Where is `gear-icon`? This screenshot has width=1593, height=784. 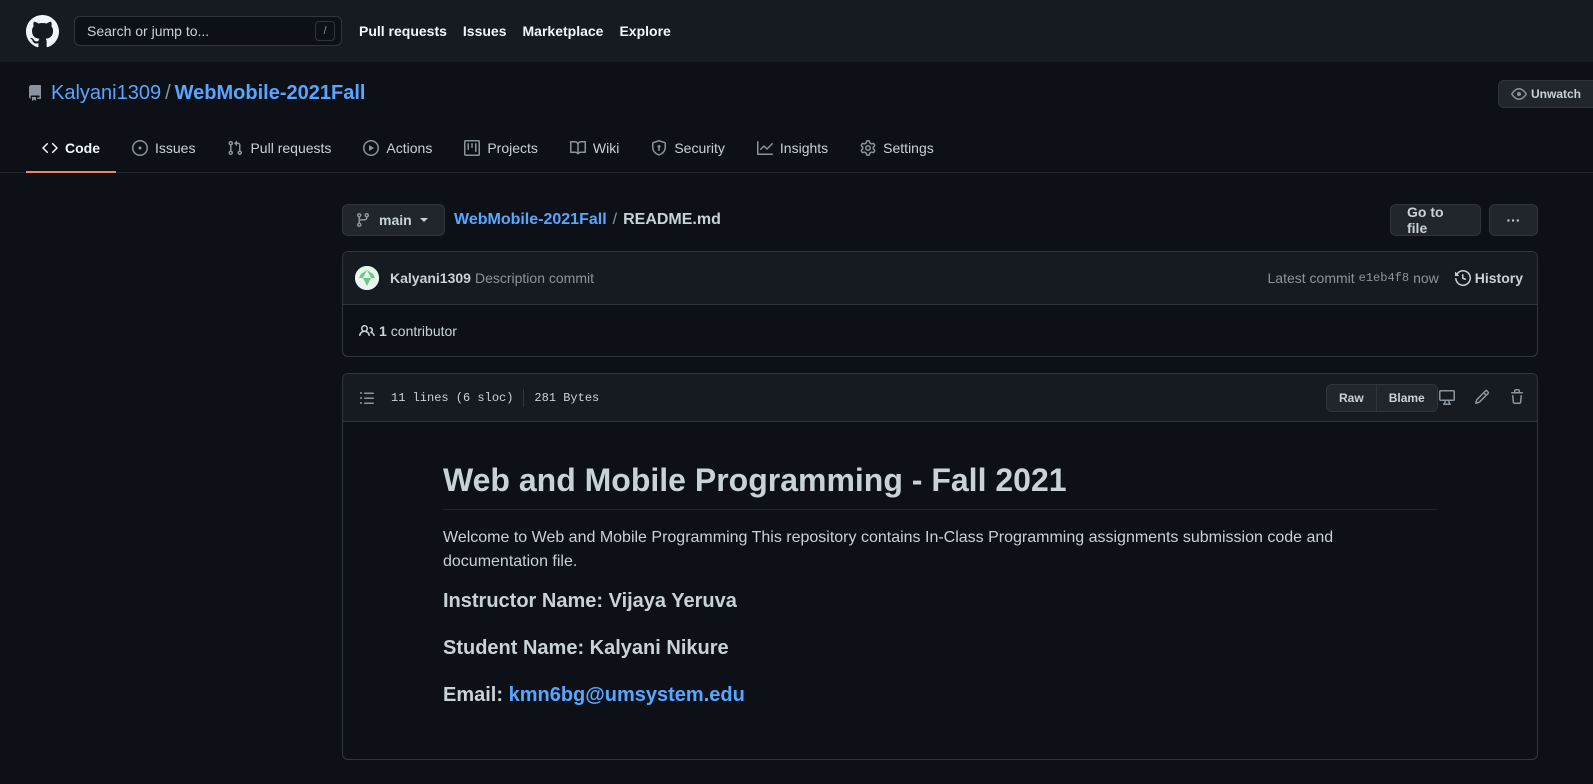 gear-icon is located at coordinates (868, 148).